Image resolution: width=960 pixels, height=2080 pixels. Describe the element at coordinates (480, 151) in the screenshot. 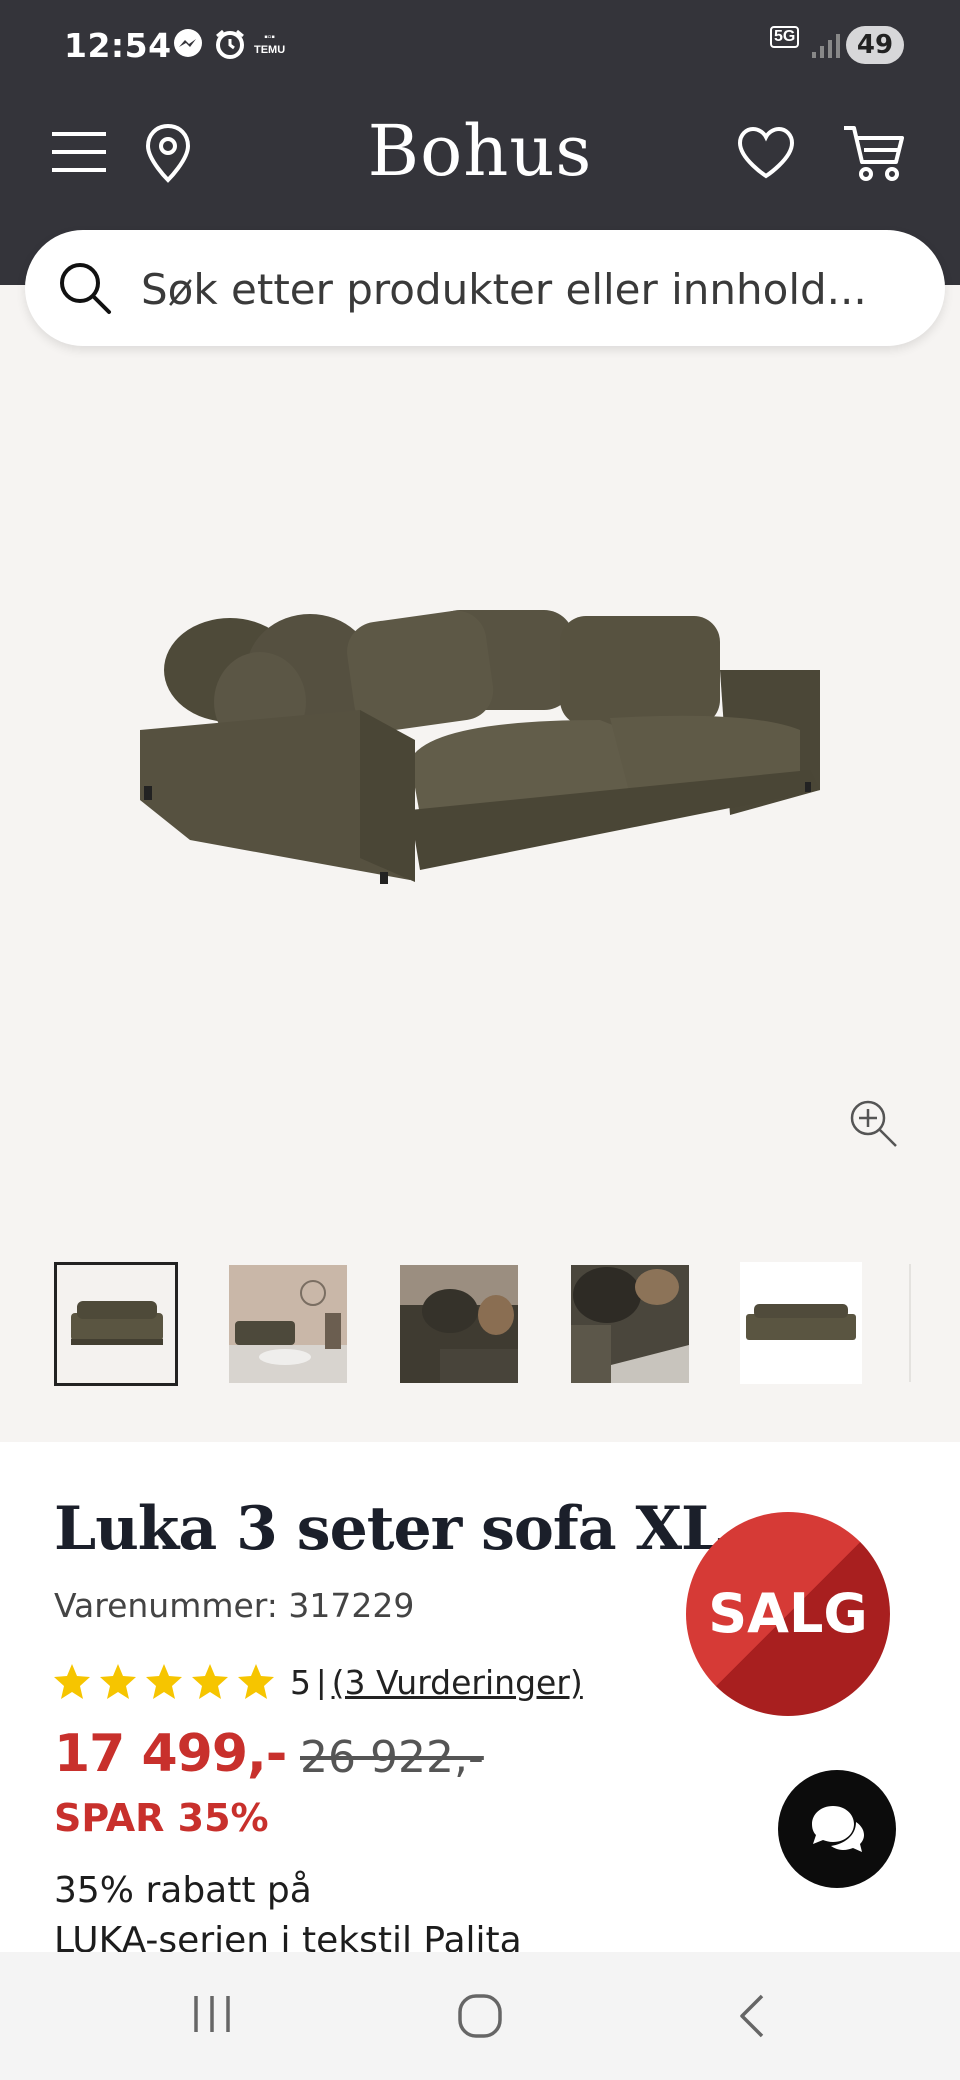

I see `bohus-logo: Bohus` at that location.